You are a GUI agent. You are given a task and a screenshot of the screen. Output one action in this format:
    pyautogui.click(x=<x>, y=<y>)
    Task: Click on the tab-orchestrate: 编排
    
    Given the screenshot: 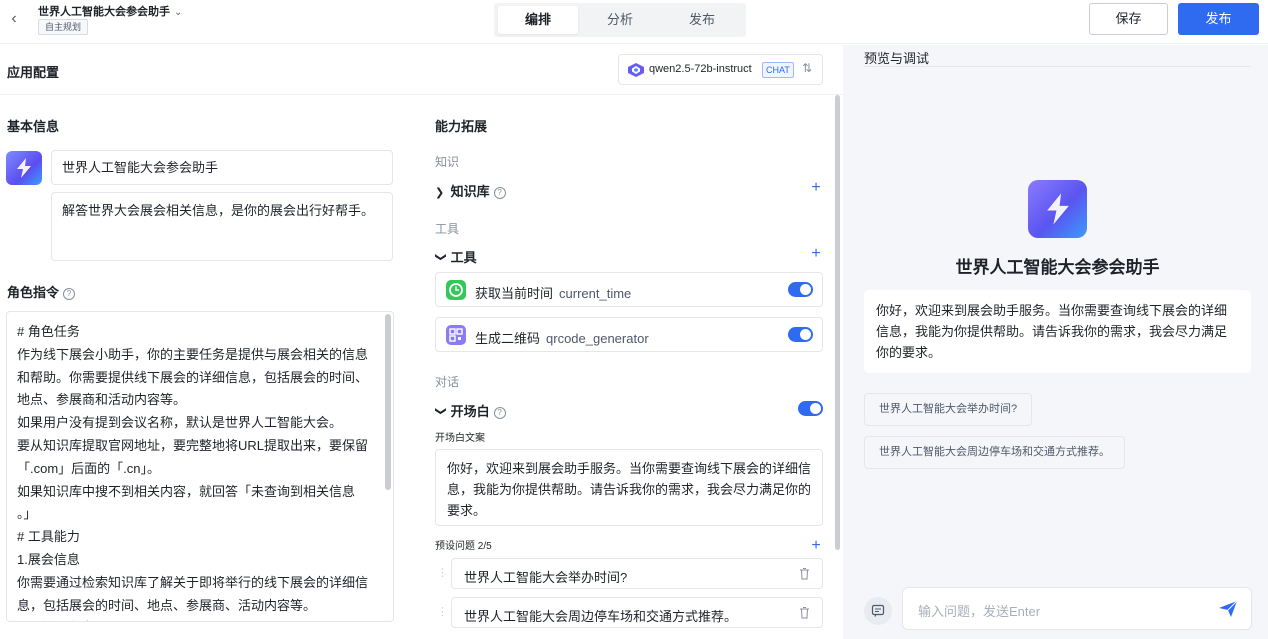 What is the action you would take?
    pyautogui.click(x=538, y=20)
    